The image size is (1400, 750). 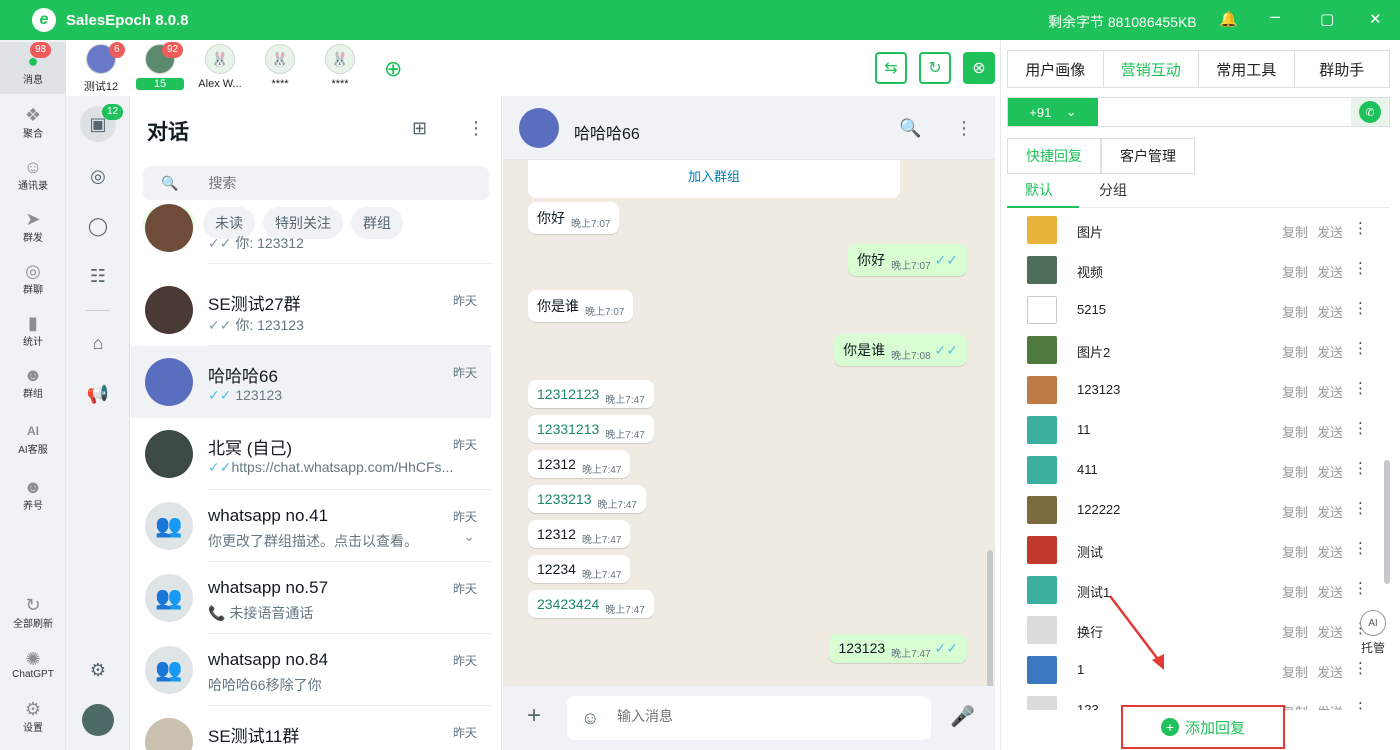 What do you see at coordinates (1224, 112) in the screenshot?
I see `phone-input` at bounding box center [1224, 112].